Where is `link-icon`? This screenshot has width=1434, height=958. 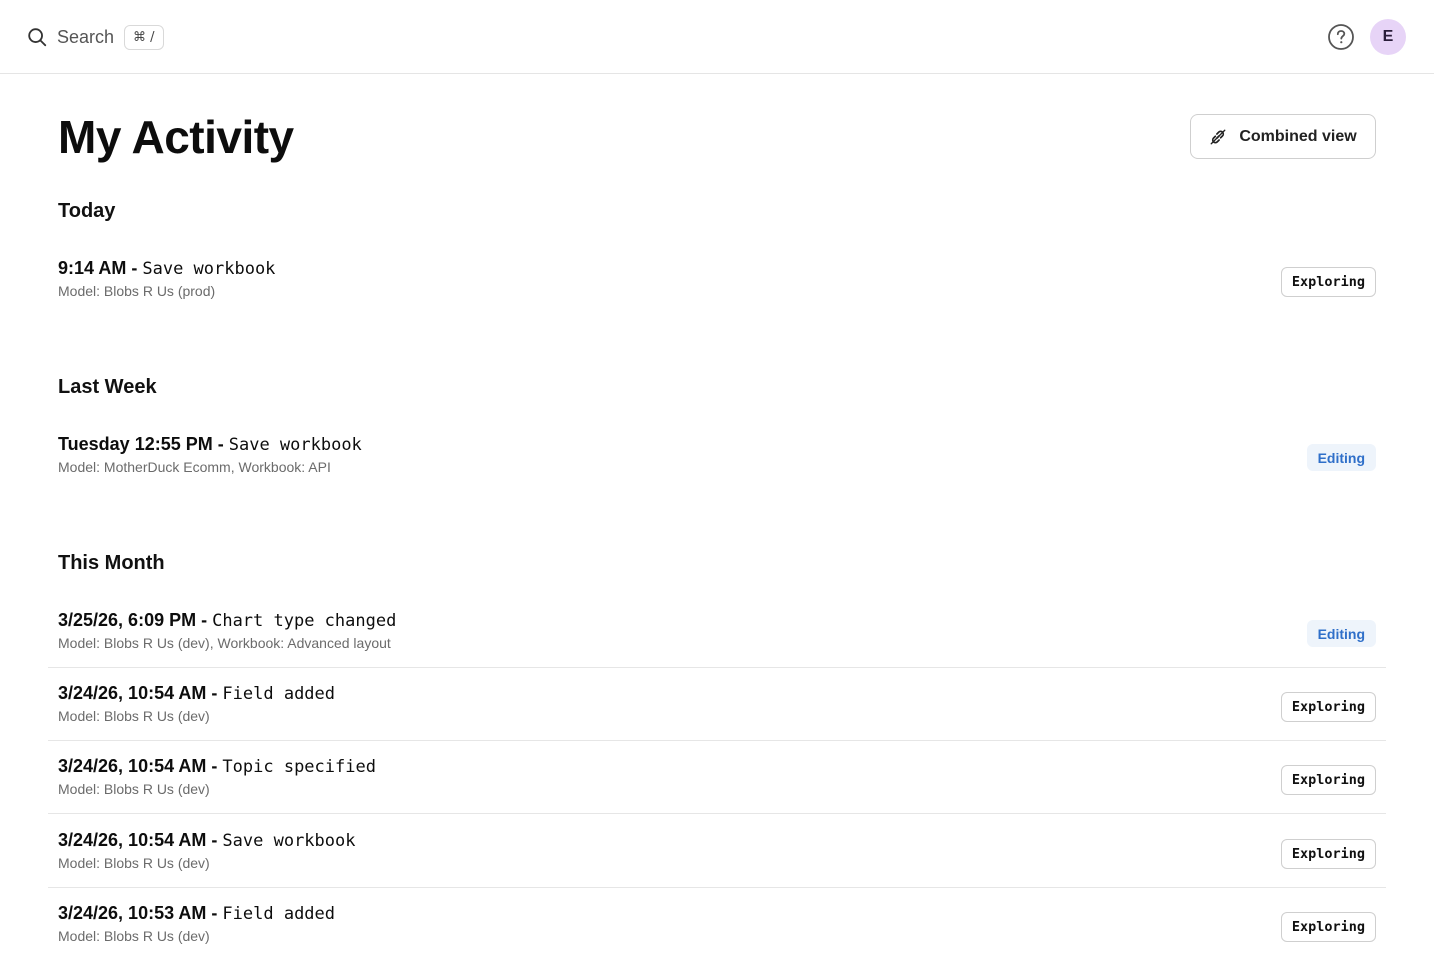 link-icon is located at coordinates (1218, 136).